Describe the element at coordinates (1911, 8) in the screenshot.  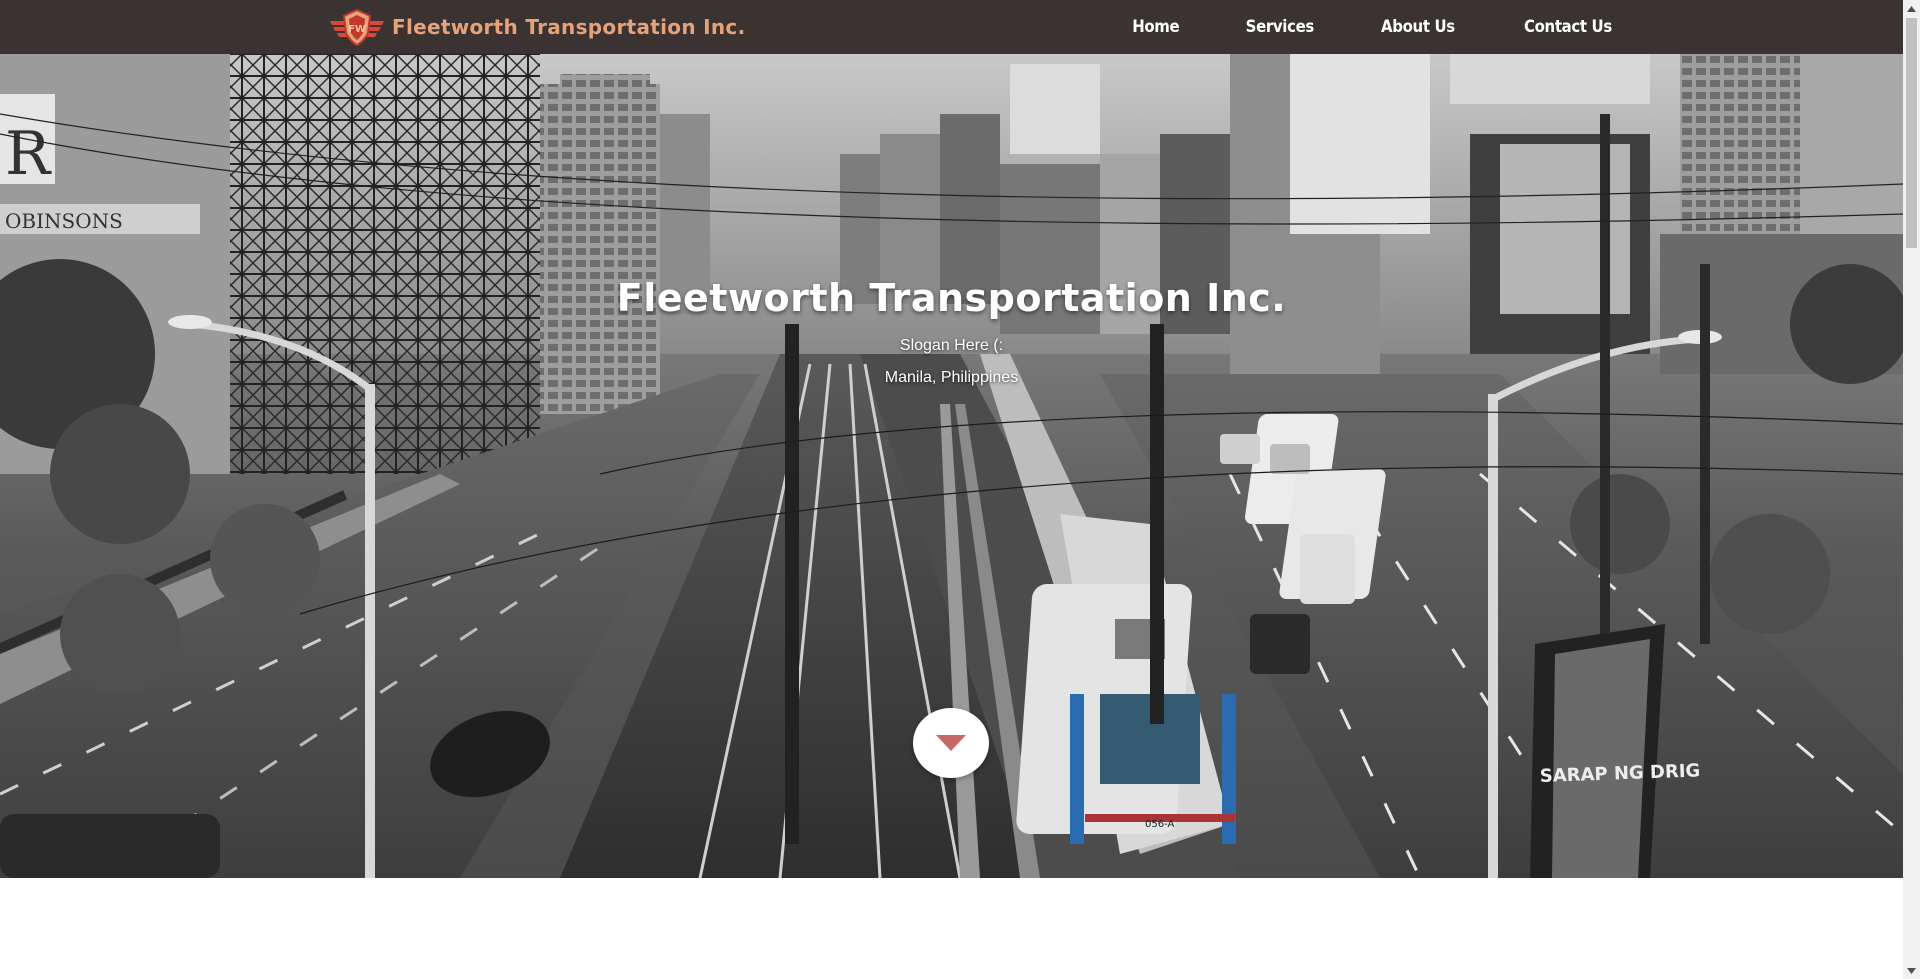
I see `scroll-up-arrow-icon` at that location.